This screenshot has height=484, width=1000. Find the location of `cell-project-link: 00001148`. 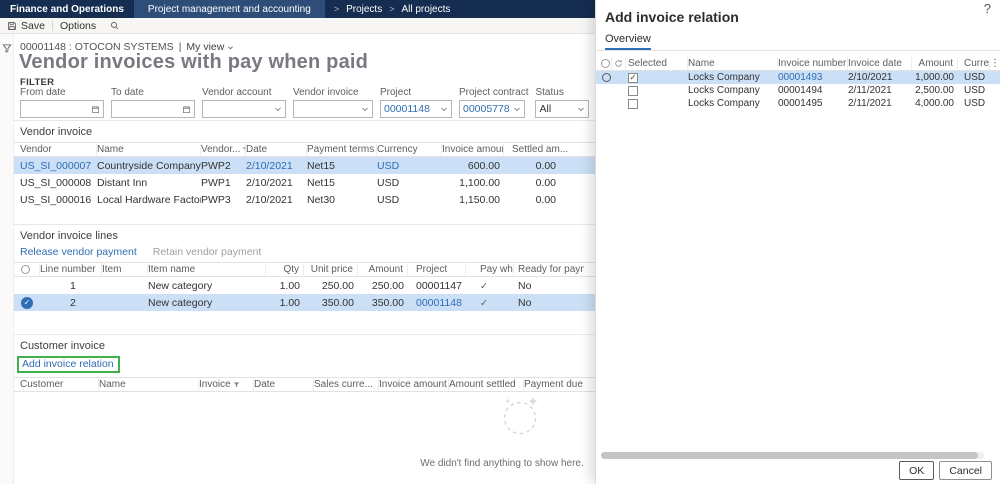

cell-project-link: 00001148 is located at coordinates (437, 303).